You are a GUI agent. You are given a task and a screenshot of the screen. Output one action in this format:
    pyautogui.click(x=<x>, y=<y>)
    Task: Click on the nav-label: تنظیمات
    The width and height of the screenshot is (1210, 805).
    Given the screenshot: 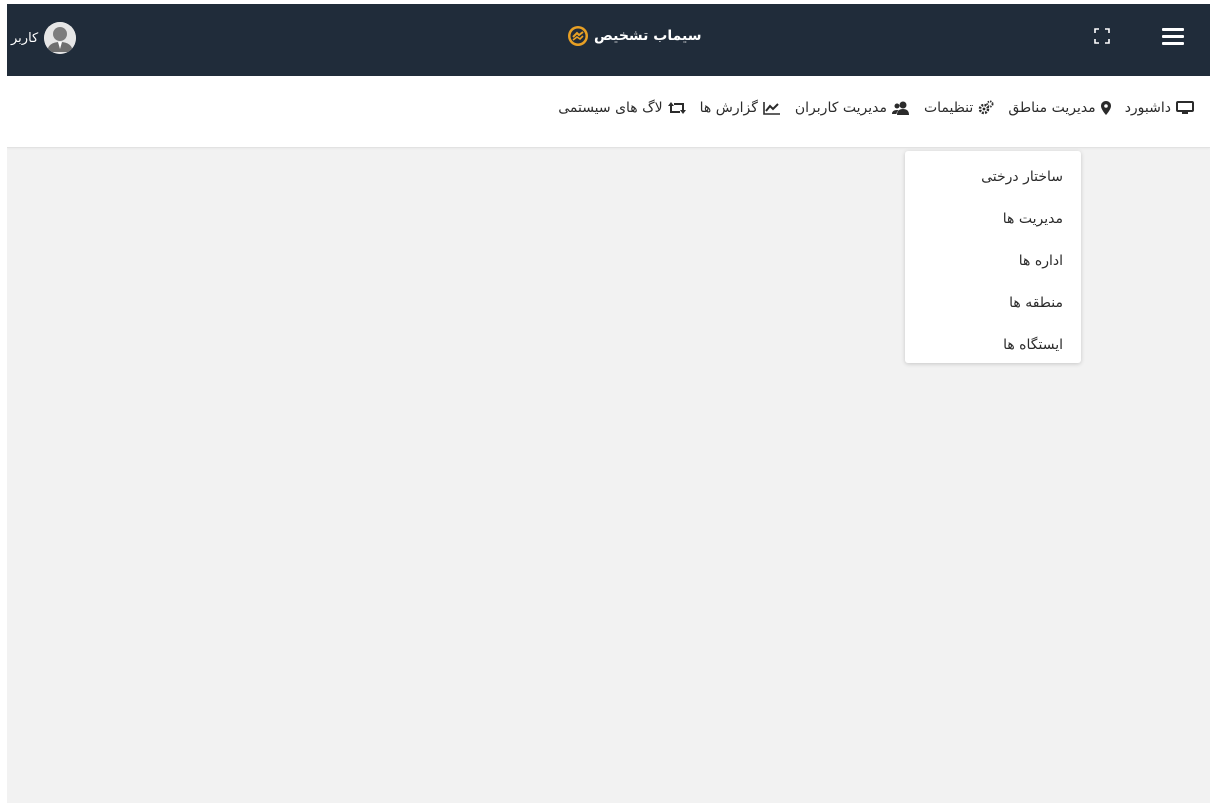 What is the action you would take?
    pyautogui.click(x=948, y=108)
    